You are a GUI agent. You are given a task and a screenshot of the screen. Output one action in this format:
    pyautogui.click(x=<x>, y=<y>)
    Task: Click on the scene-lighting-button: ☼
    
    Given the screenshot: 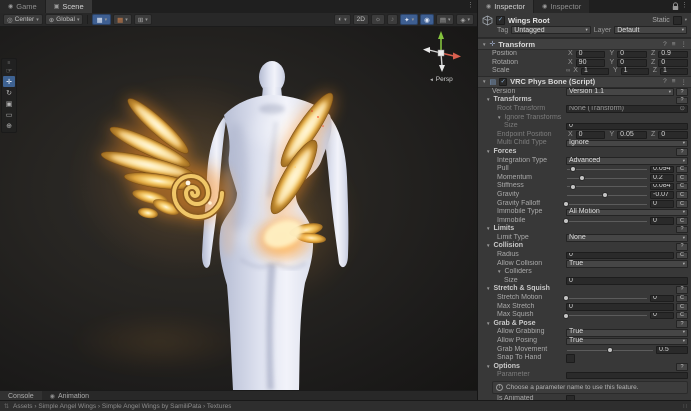 What is the action you would take?
    pyautogui.click(x=377, y=19)
    